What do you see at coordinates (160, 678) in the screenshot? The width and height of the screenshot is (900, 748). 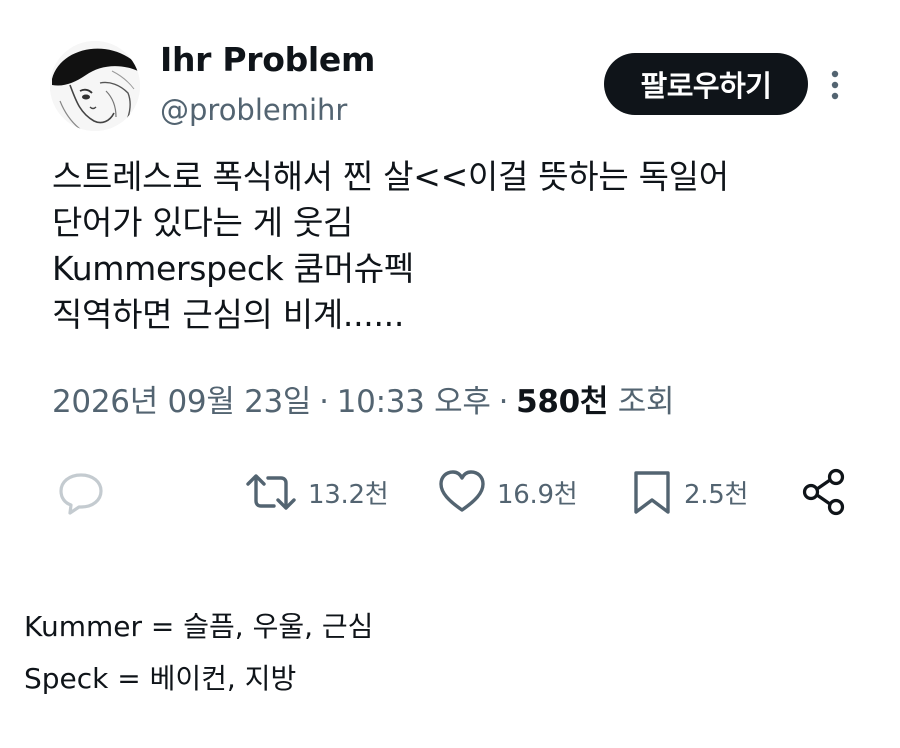 I see `footnote-speck: Speck = 베이컨, 지방` at bounding box center [160, 678].